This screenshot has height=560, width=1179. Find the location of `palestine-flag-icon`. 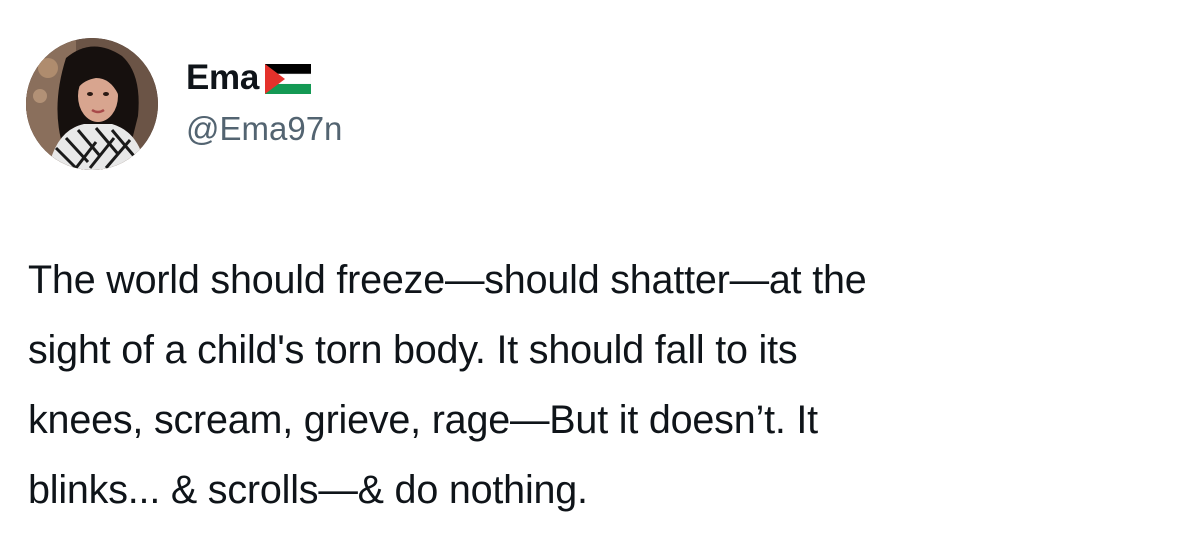

palestine-flag-icon is located at coordinates (288, 79).